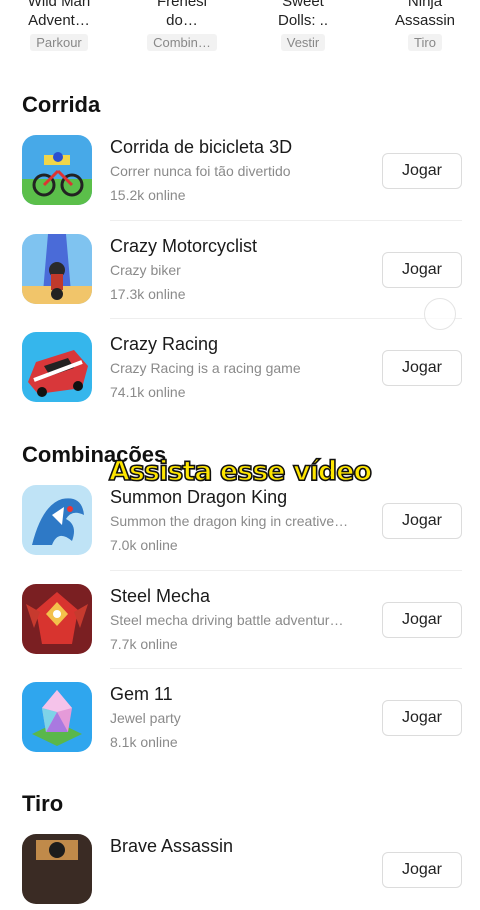  Describe the element at coordinates (61, 104) in the screenshot. I see `section-title-corrida: Corrida` at that location.